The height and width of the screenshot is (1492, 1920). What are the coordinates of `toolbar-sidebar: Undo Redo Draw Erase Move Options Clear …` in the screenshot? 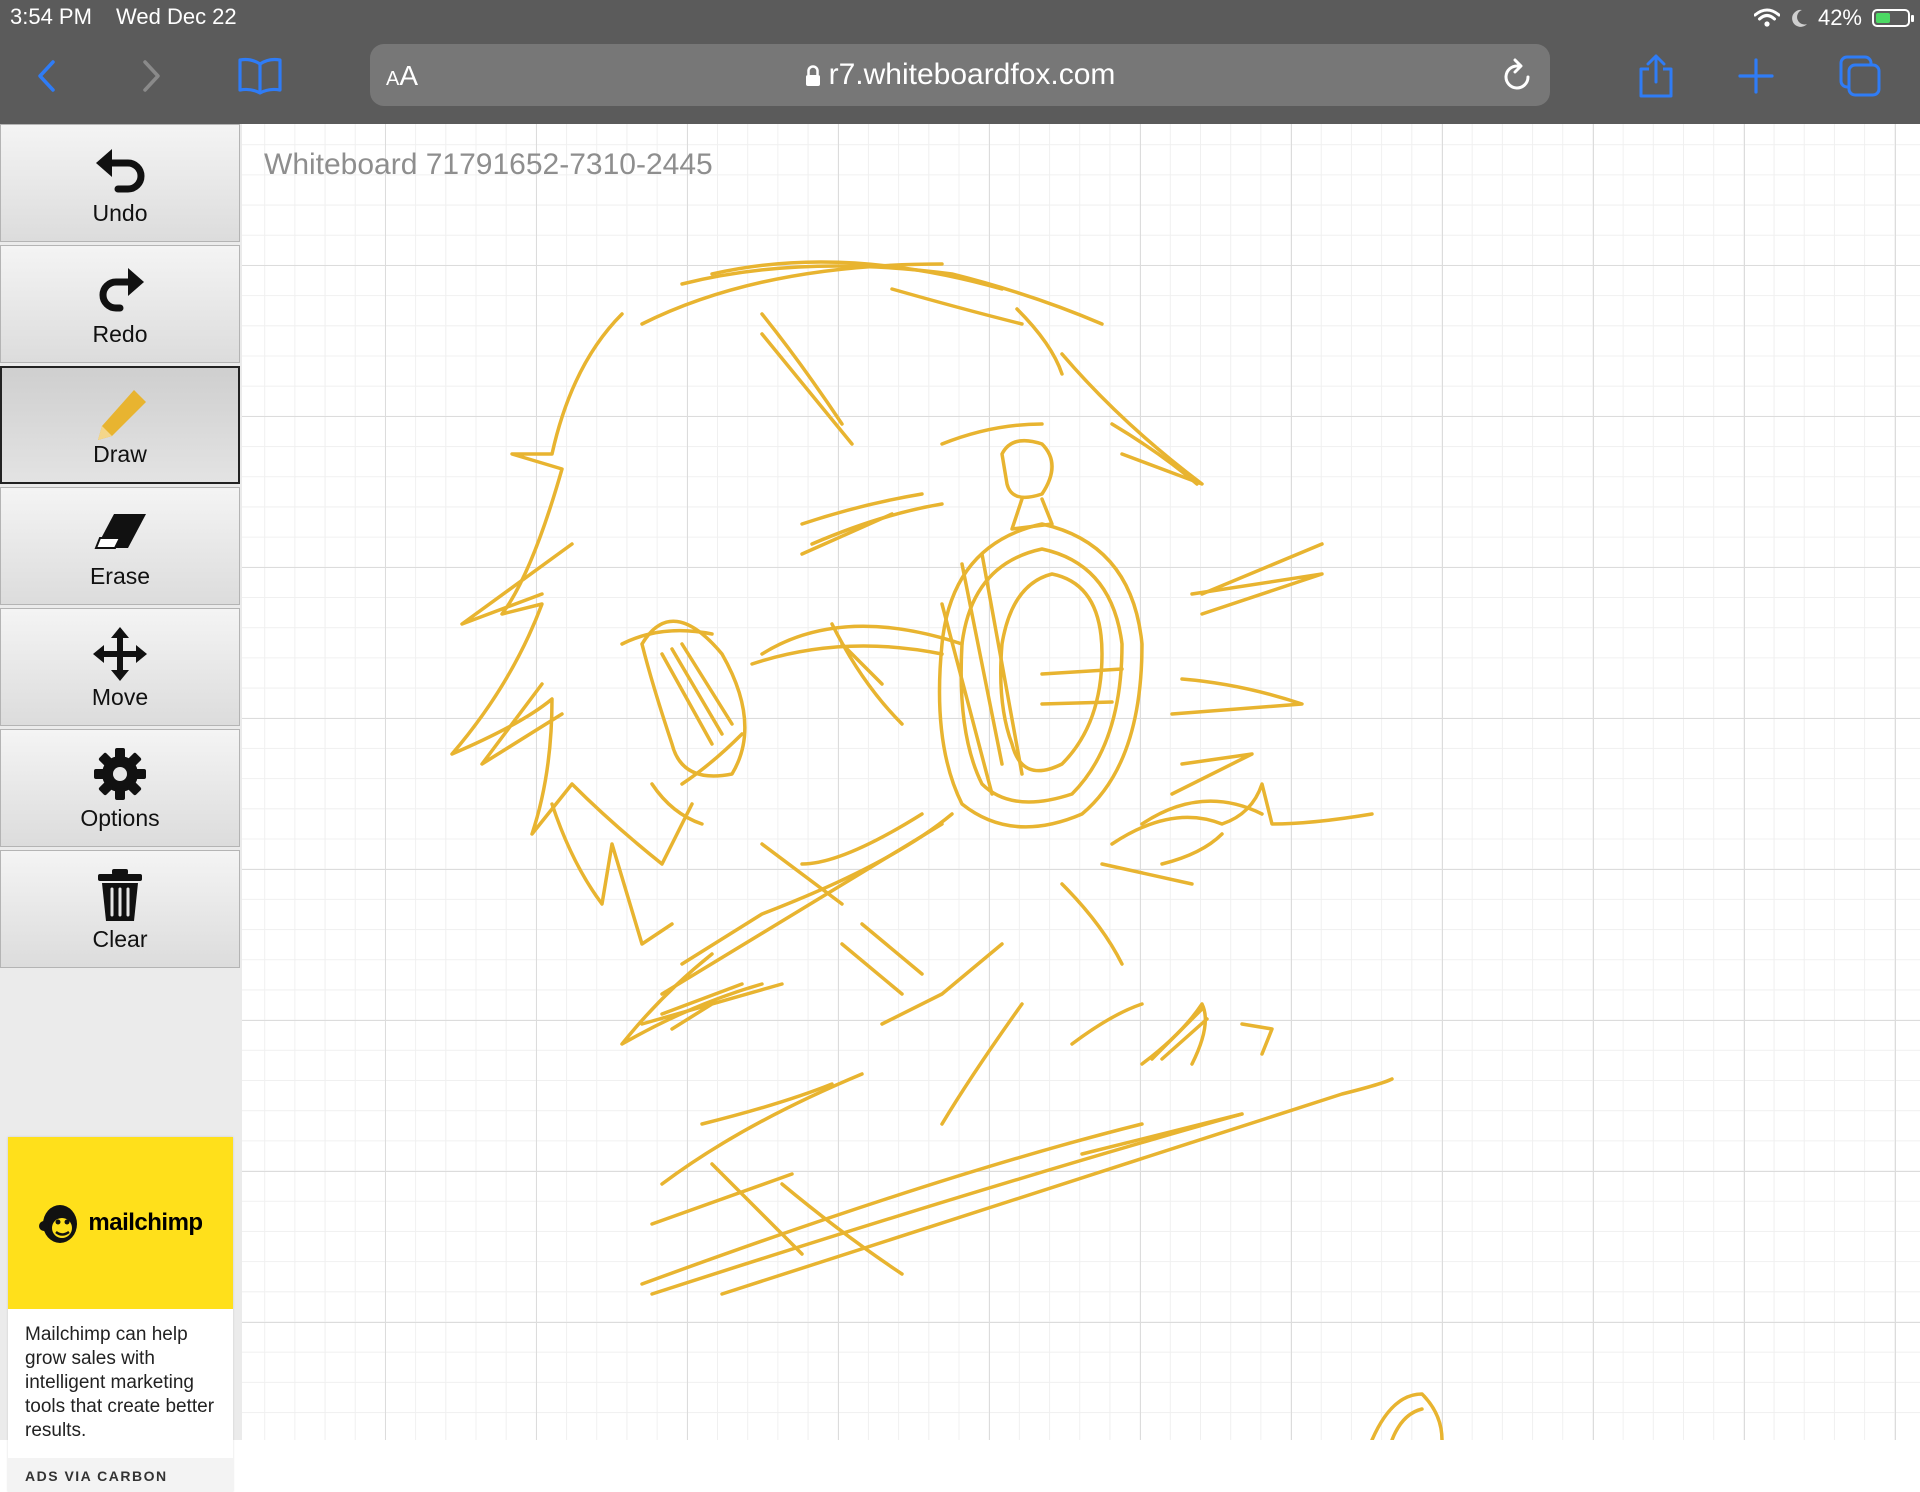 It's located at (121, 808).